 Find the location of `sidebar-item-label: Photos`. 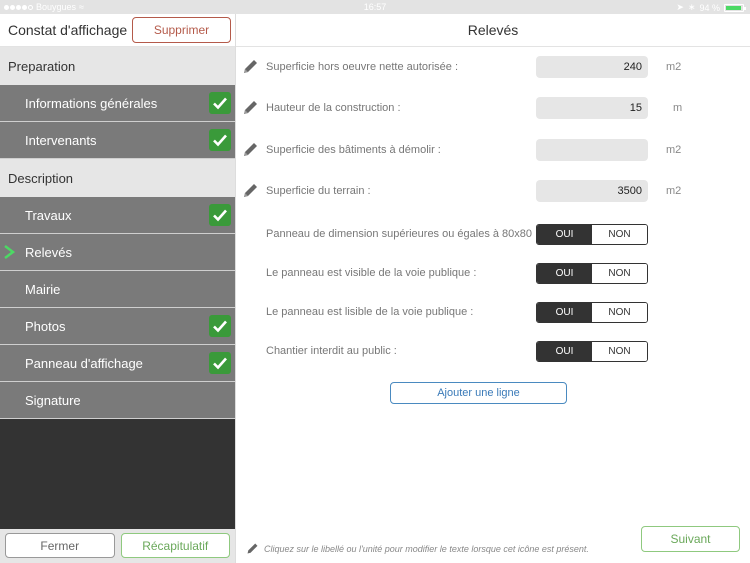

sidebar-item-label: Photos is located at coordinates (45, 326).